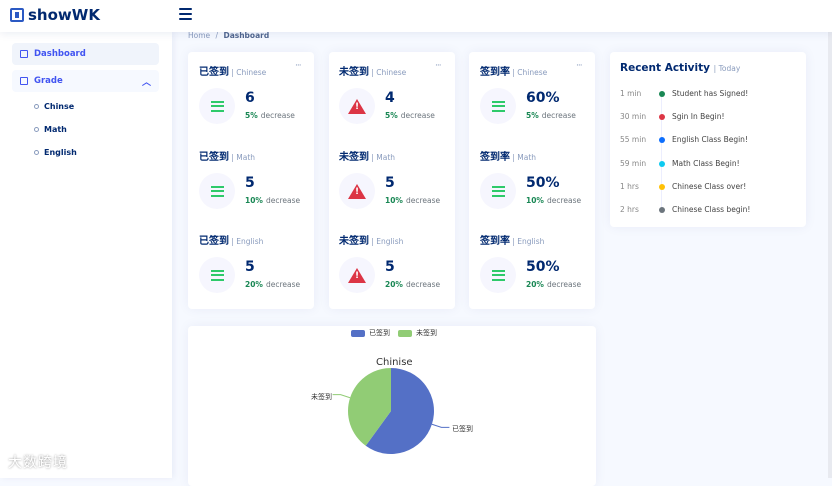 The width and height of the screenshot is (832, 486). What do you see at coordinates (59, 106) in the screenshot?
I see `sidebar-subitem-label: Chinse` at bounding box center [59, 106].